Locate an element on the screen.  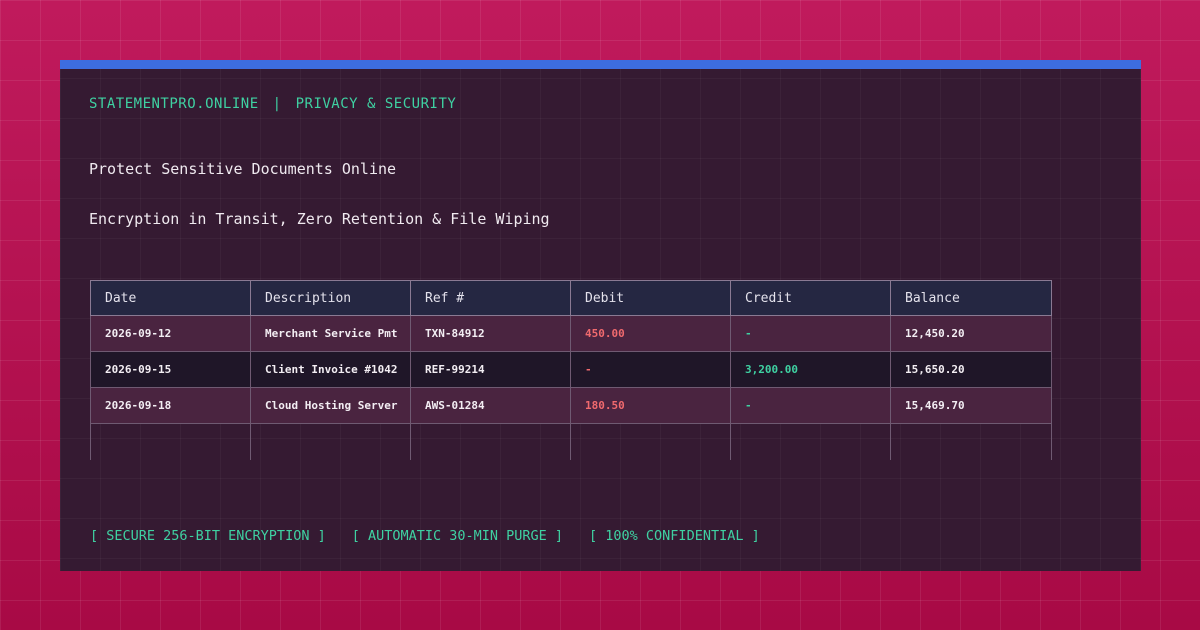
cell-description: Client Invoice #1042 is located at coordinates (330, 369).